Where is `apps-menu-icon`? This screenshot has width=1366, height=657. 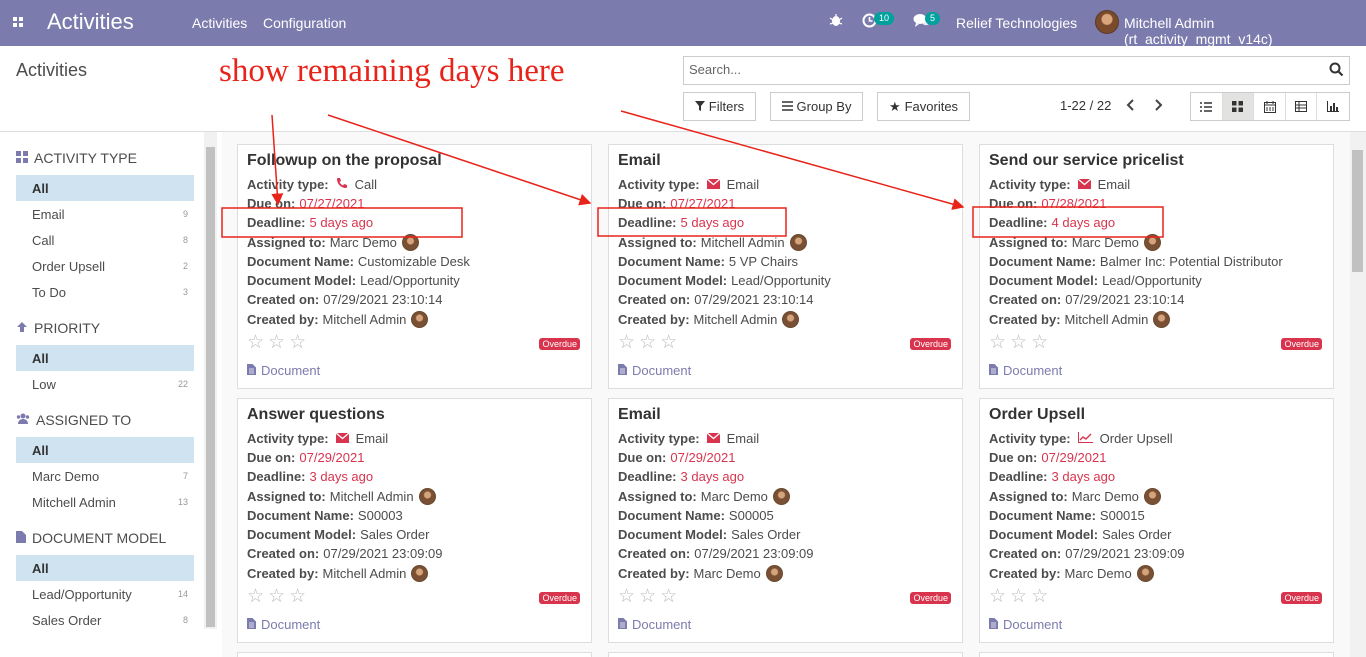
apps-menu-icon is located at coordinates (18, 22).